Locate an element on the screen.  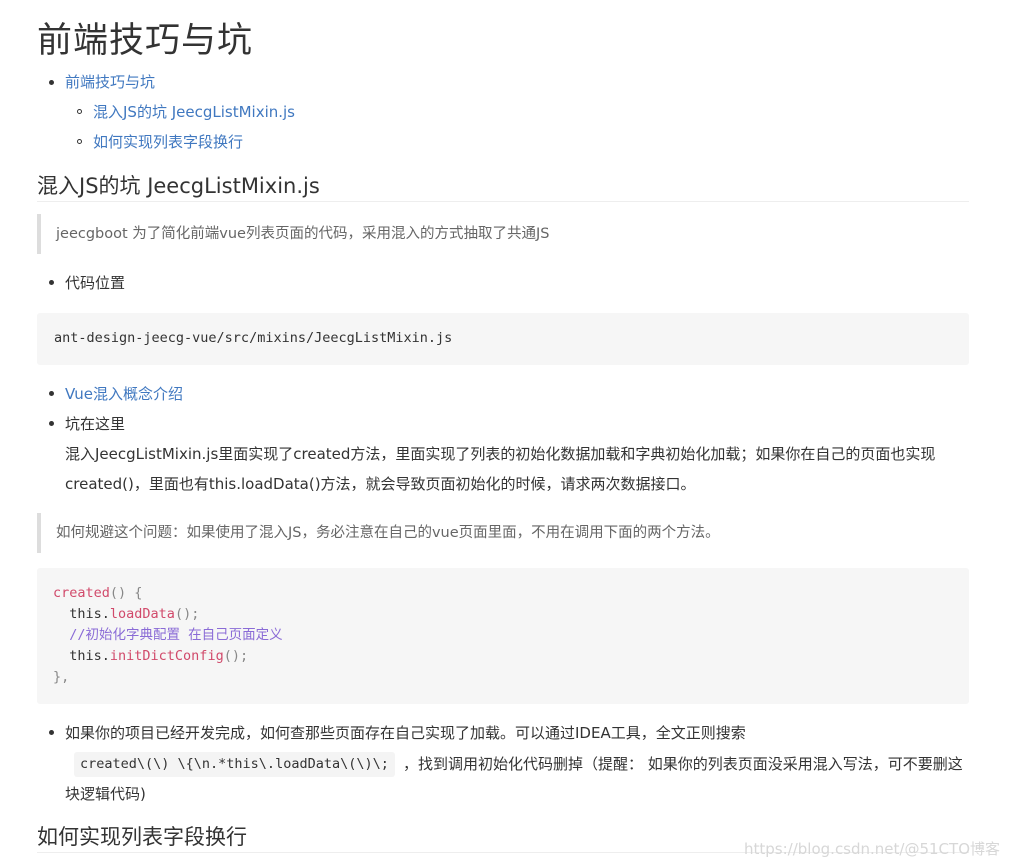
toc-link-mixin: 混入JS的坑 JeecgListMixin.js is located at coordinates (194, 112).